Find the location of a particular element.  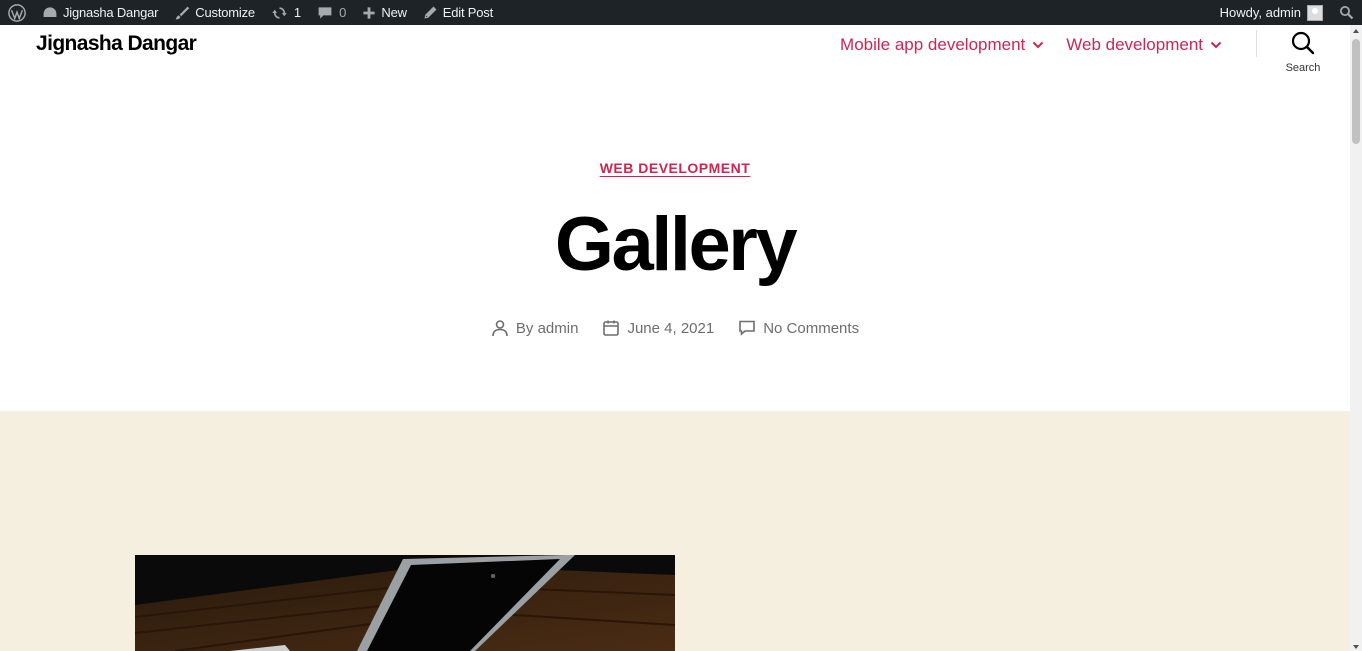

my-account-button: Howdy, admin is located at coordinates (1271, 12).